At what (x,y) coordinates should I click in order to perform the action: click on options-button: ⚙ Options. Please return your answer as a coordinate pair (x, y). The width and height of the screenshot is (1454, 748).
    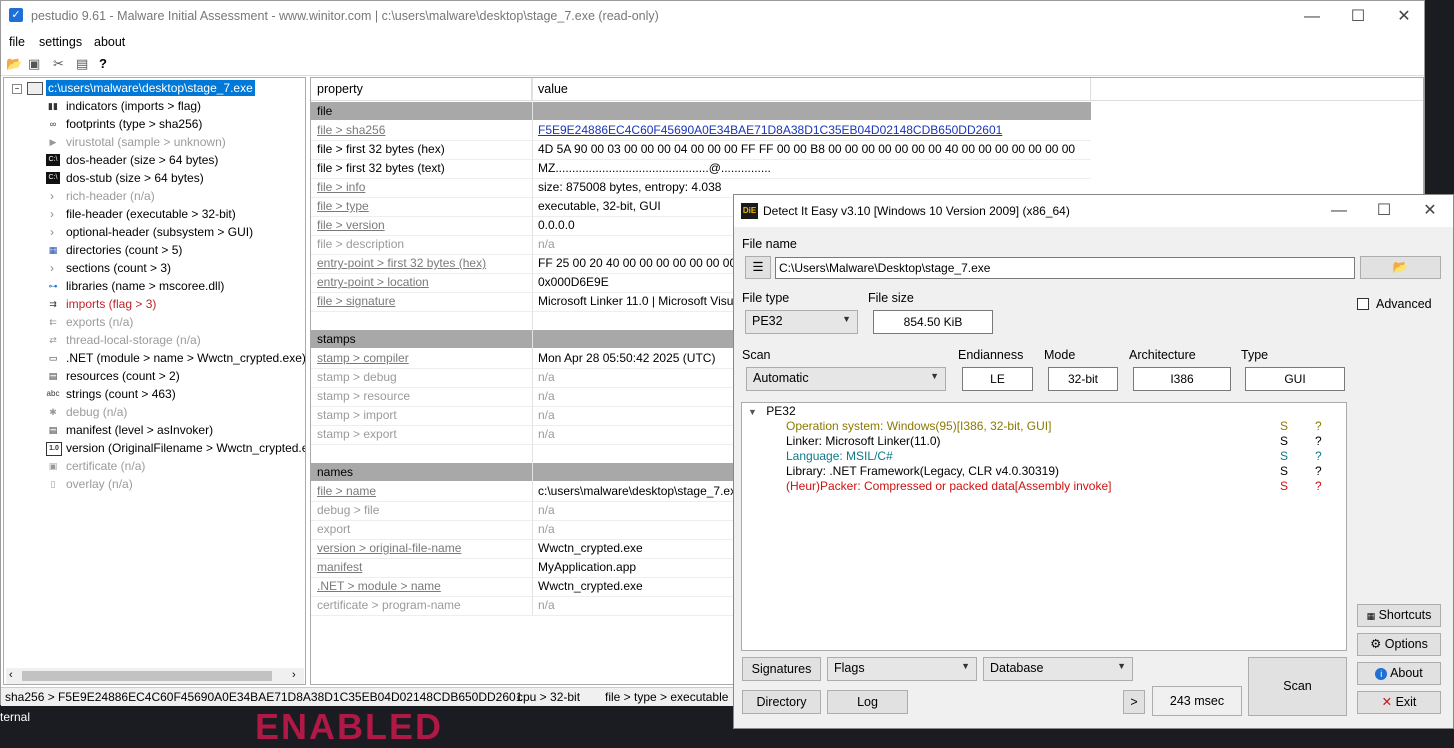
    Looking at the image, I should click on (1399, 644).